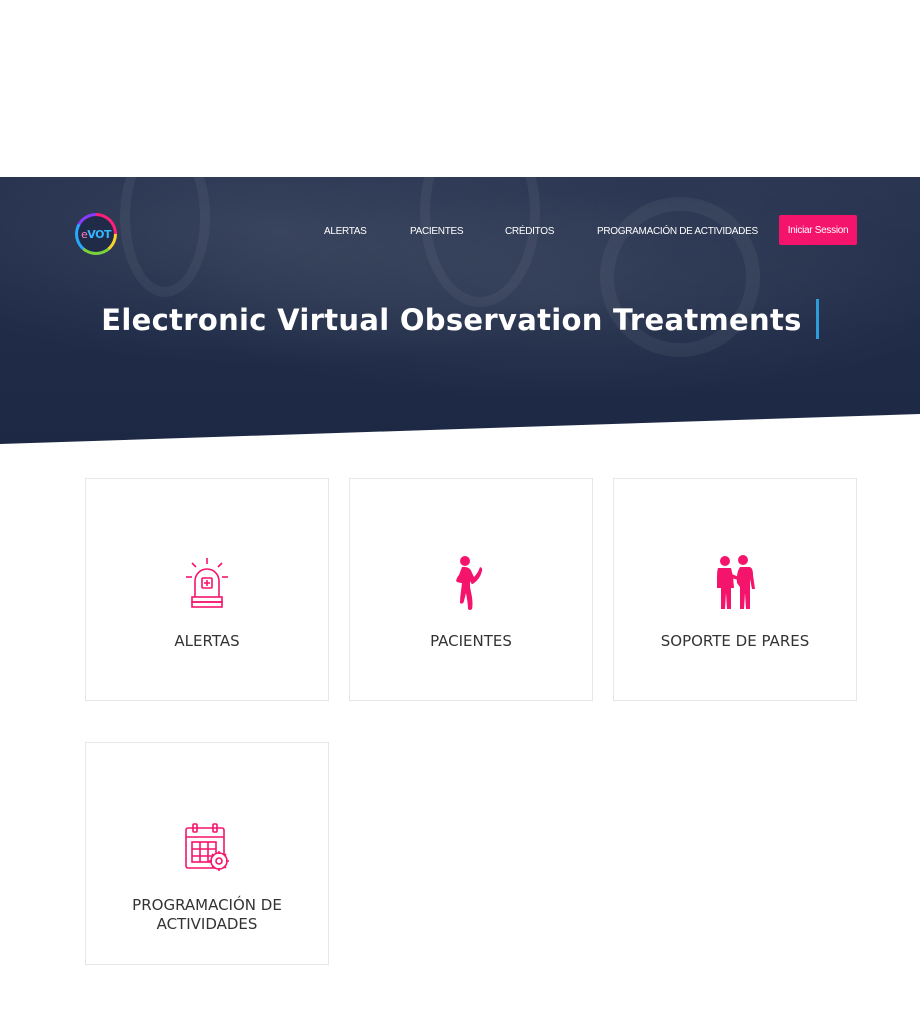 The image size is (920, 1016). Describe the element at coordinates (735, 641) in the screenshot. I see `card-label: SOPORTE DE PARES` at that location.